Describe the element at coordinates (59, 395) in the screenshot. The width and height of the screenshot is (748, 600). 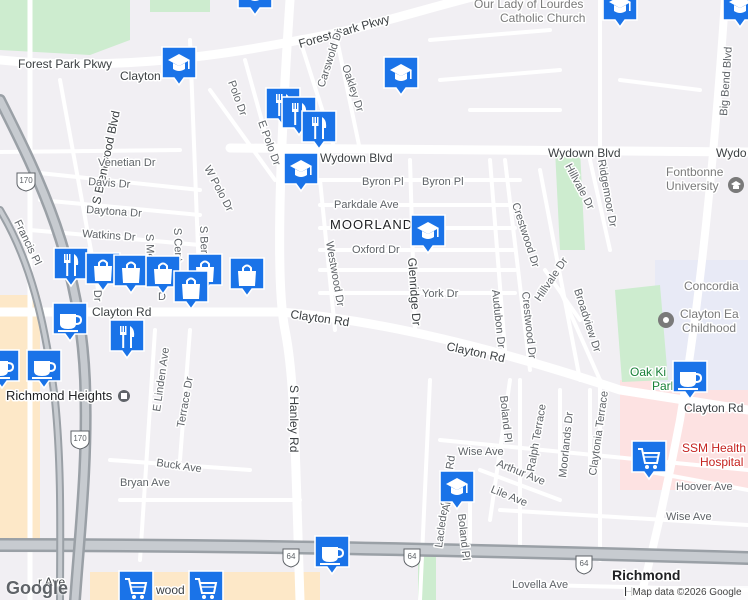
I see `richmond-heights-label: Richmond Heights` at that location.